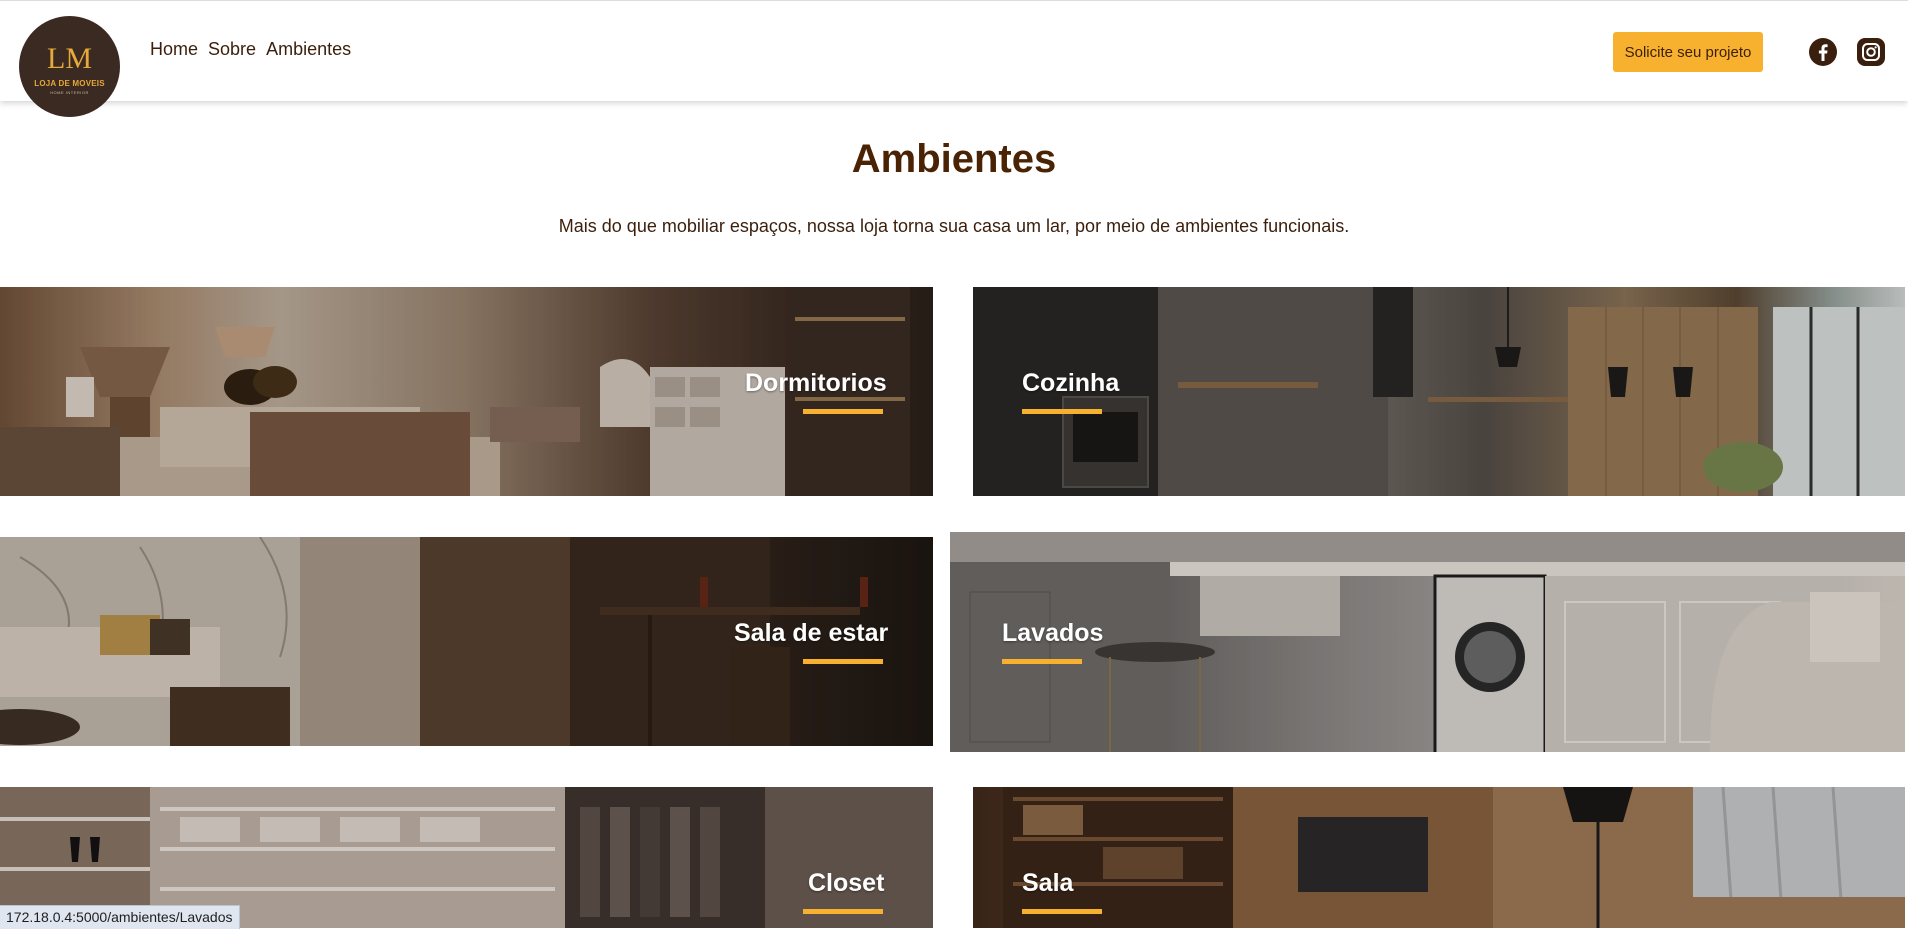  I want to click on logo: LM LOJA DE MOVEIS HOME INTERIOR, so click(69, 66).